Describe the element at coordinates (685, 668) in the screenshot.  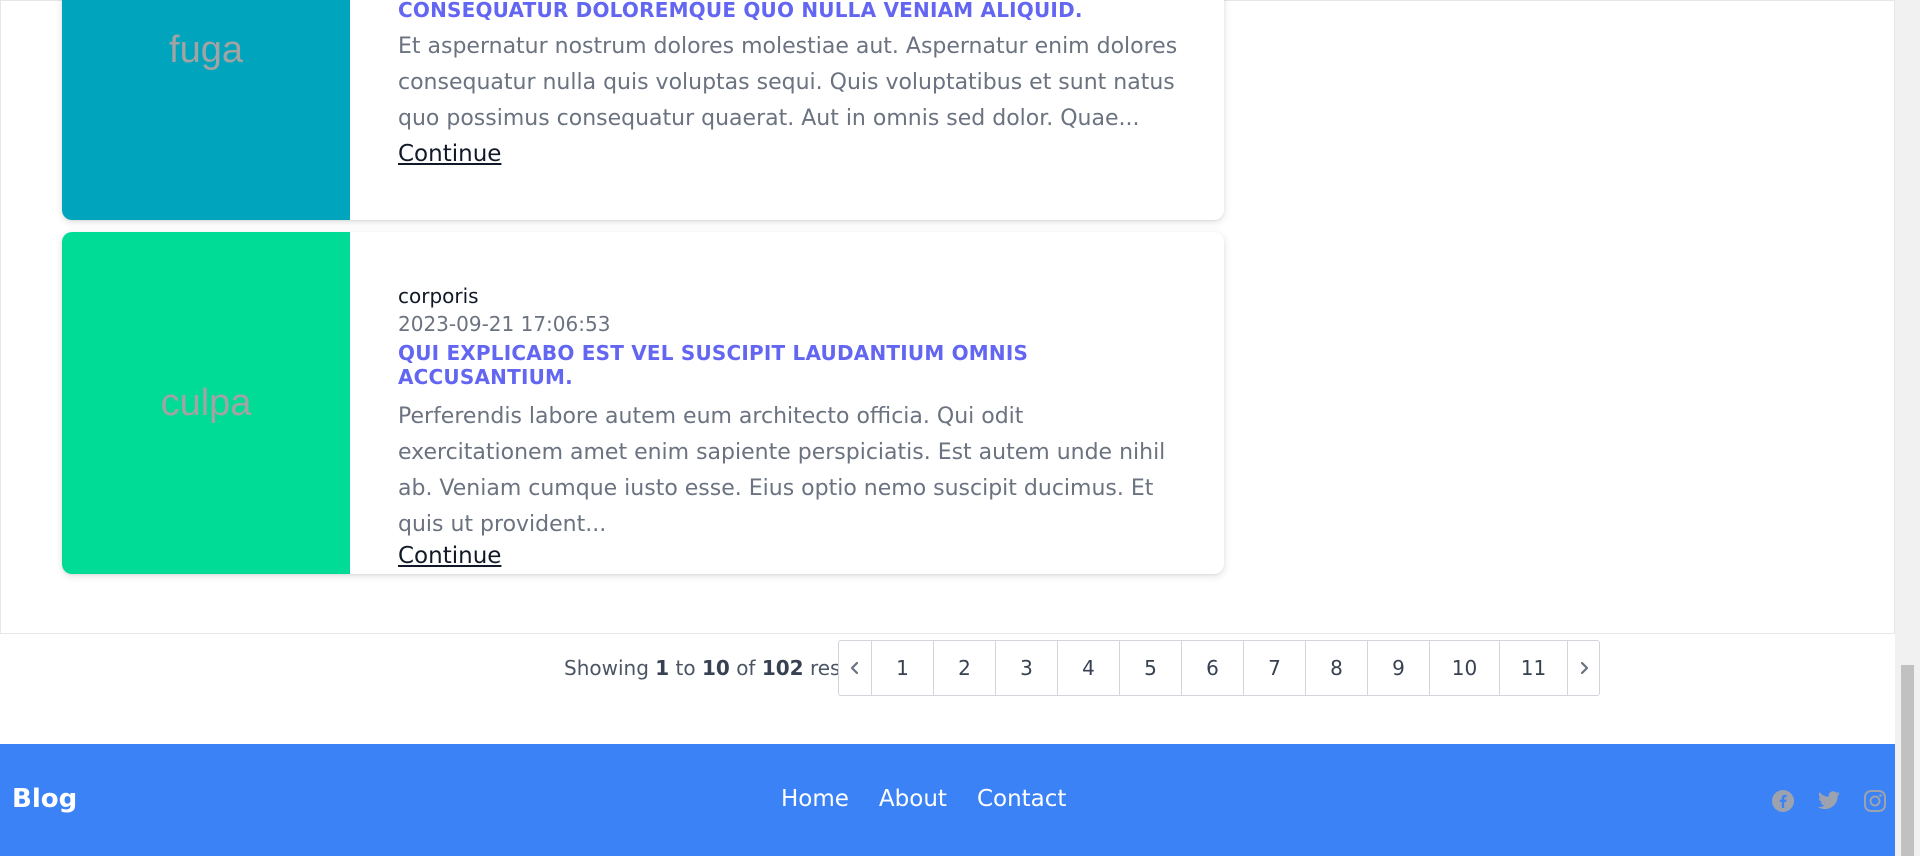
I see `to-label: to` at that location.